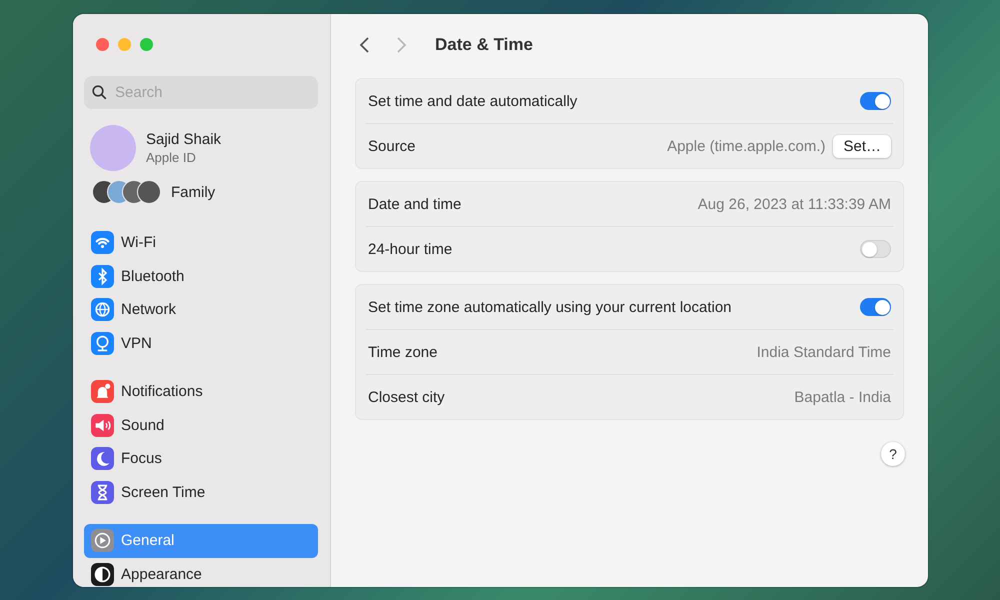 The image size is (1000, 600). What do you see at coordinates (146, 44) in the screenshot?
I see `zoom-button` at bounding box center [146, 44].